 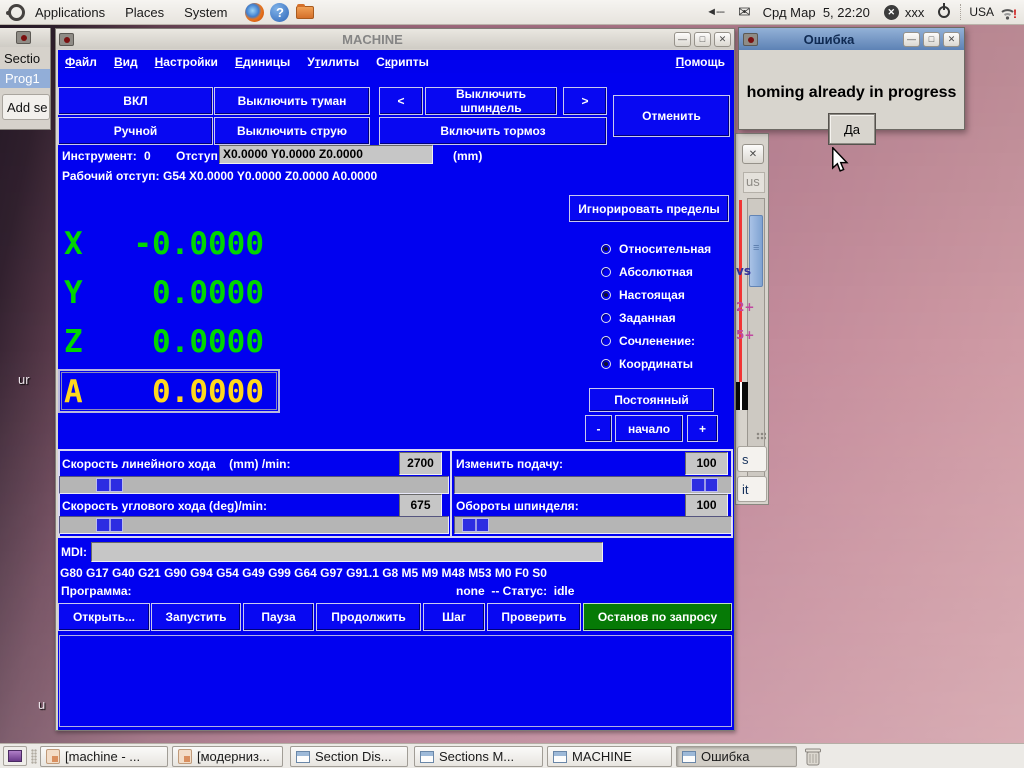 I want to click on sections-list-item-prog1: Prog1, so click(x=25, y=78).